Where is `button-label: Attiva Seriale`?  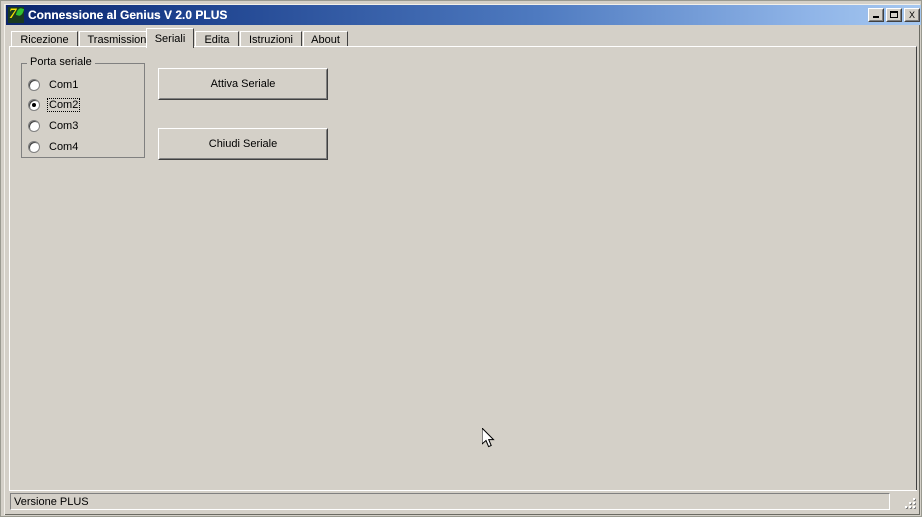
button-label: Attiva Seriale is located at coordinates (243, 84).